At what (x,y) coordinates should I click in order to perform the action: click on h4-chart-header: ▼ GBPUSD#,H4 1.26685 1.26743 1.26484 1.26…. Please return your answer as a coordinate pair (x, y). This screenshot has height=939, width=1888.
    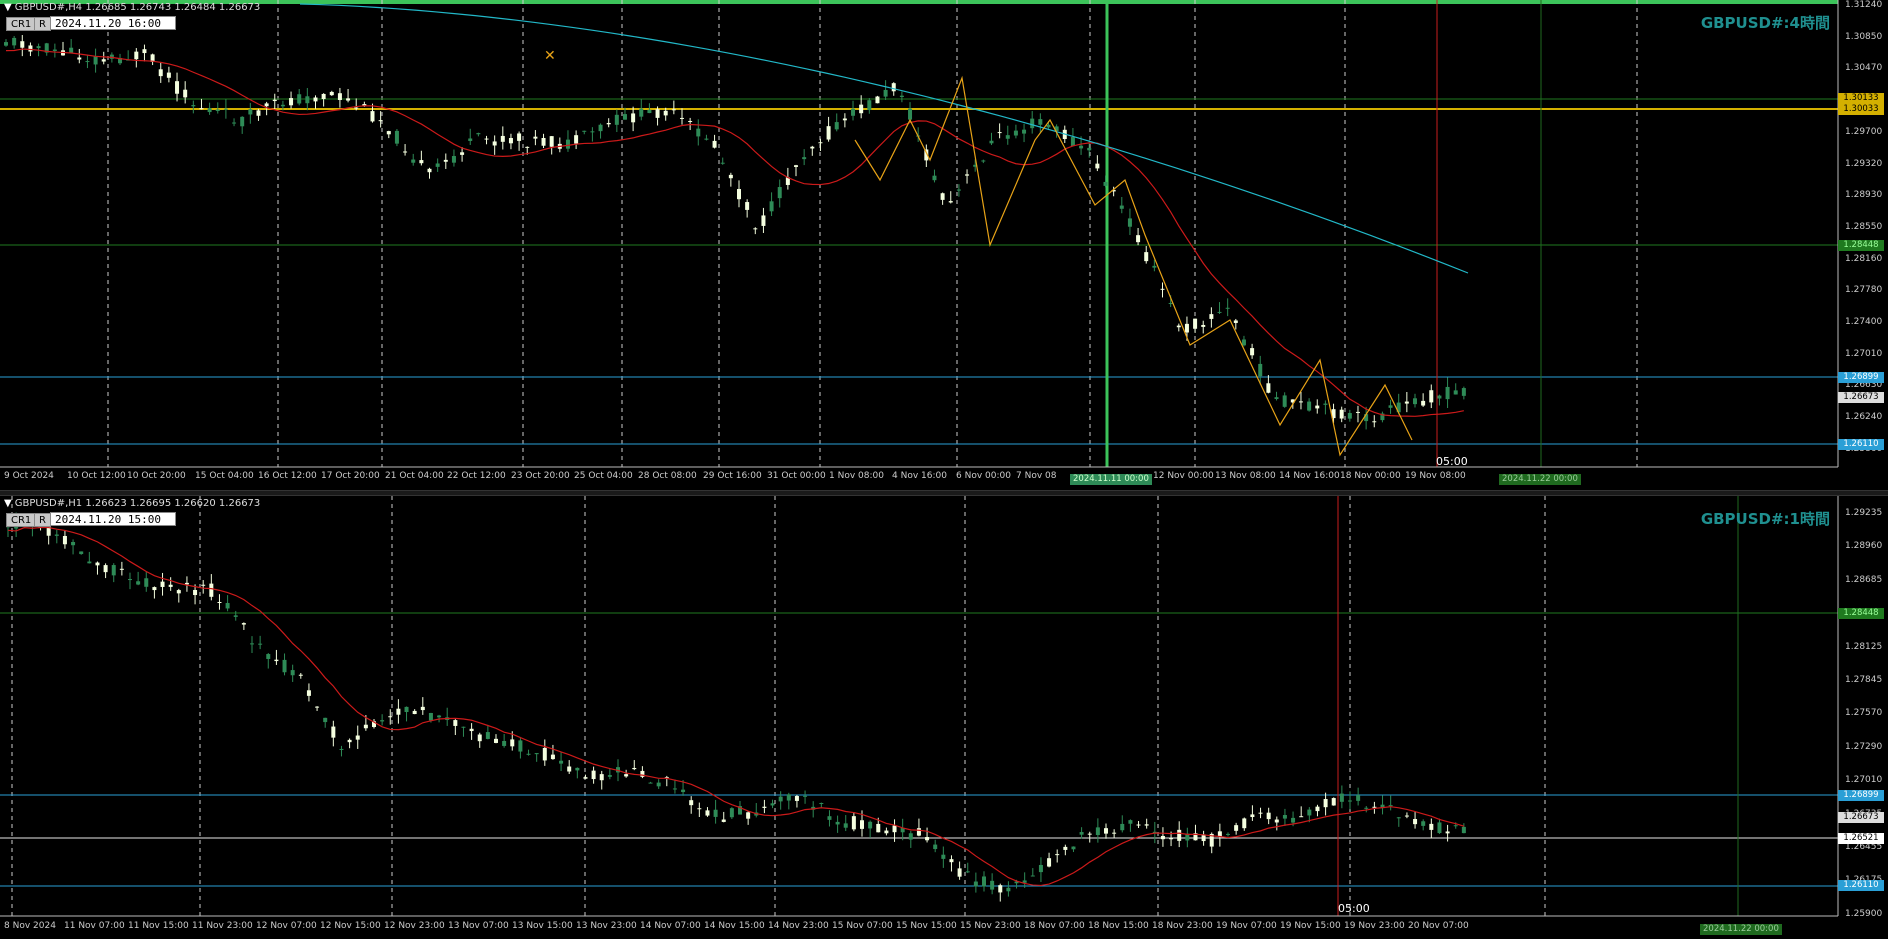
    Looking at the image, I should click on (132, 7).